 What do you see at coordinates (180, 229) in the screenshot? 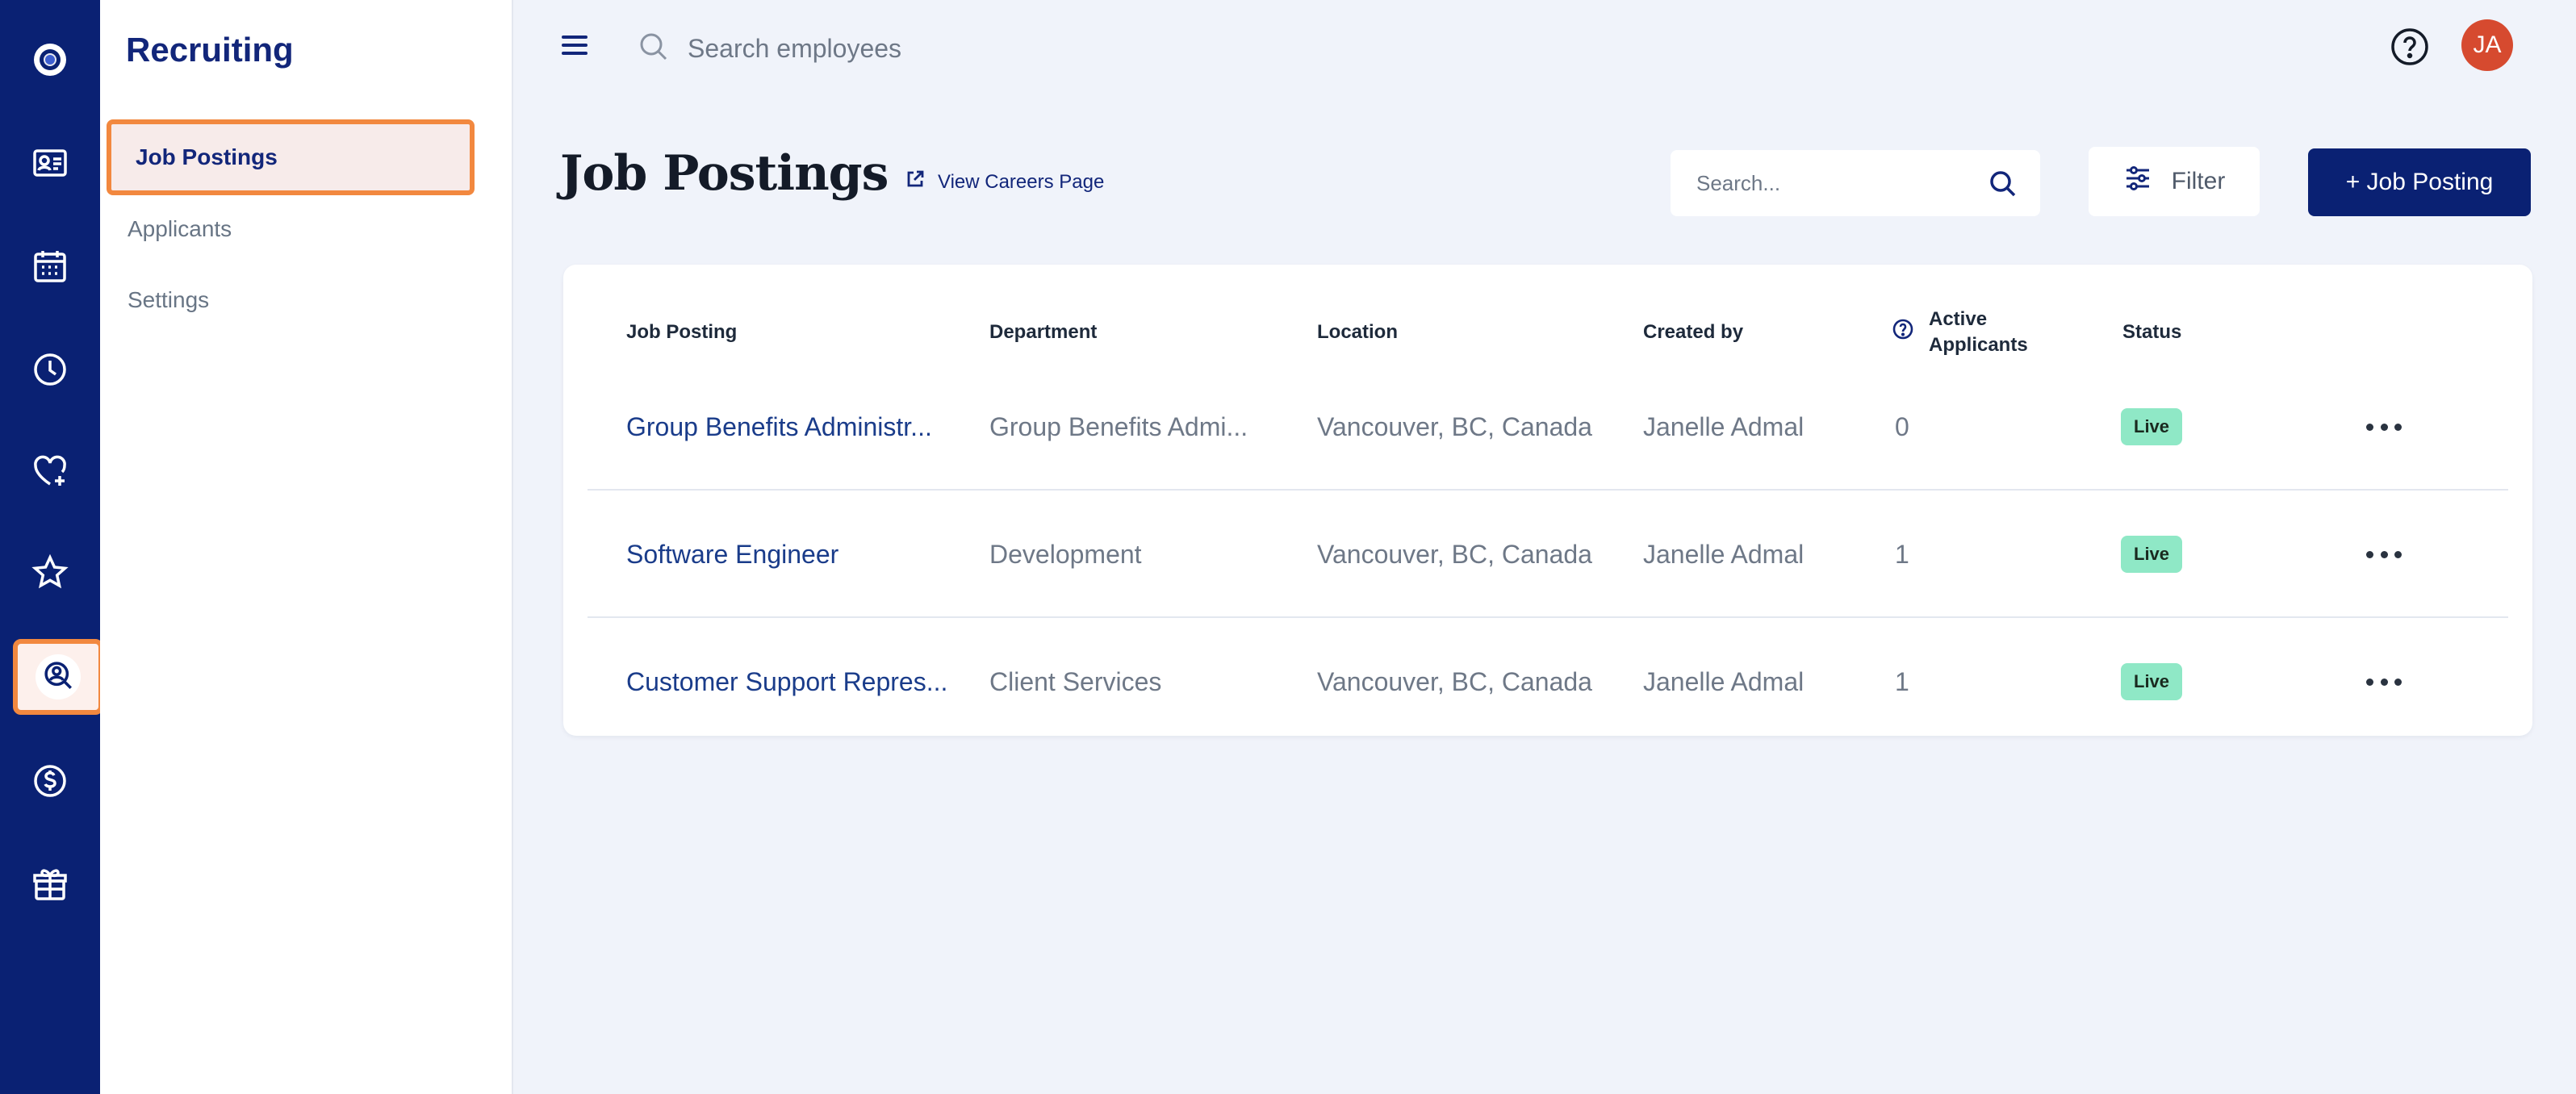
I see `subnav-item-applicants: Applicants` at bounding box center [180, 229].